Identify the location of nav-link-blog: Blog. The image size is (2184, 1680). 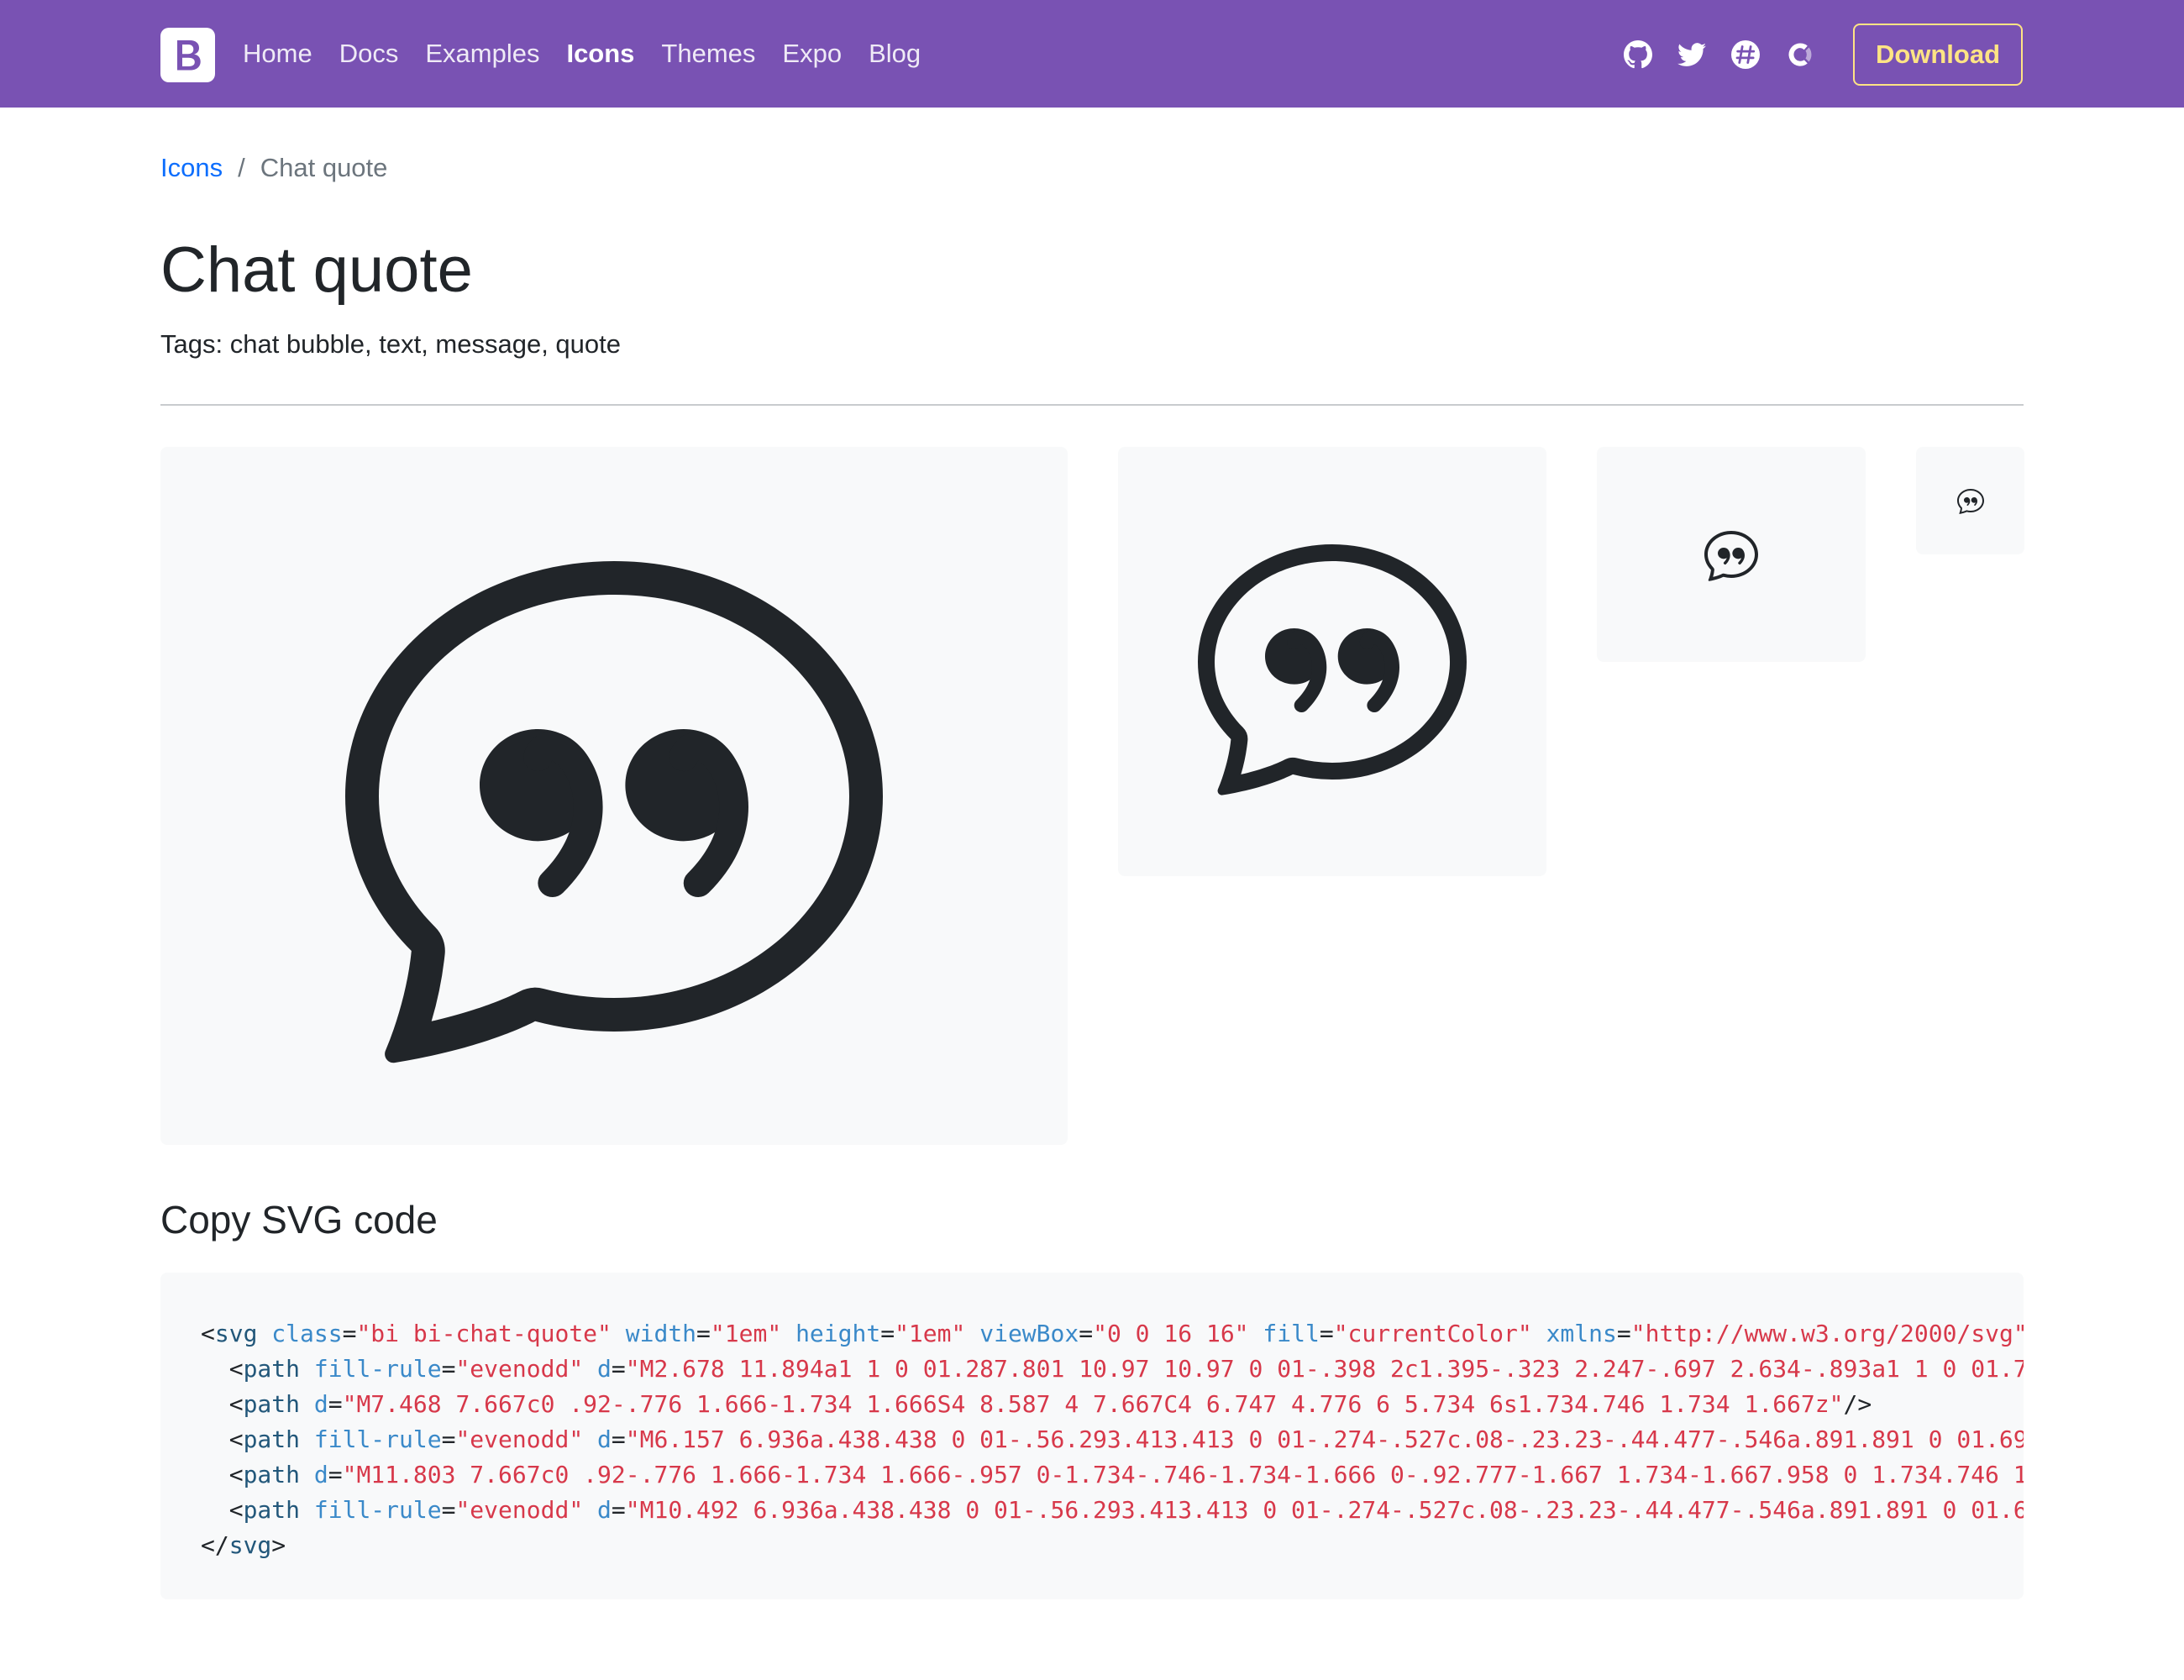
(895, 54).